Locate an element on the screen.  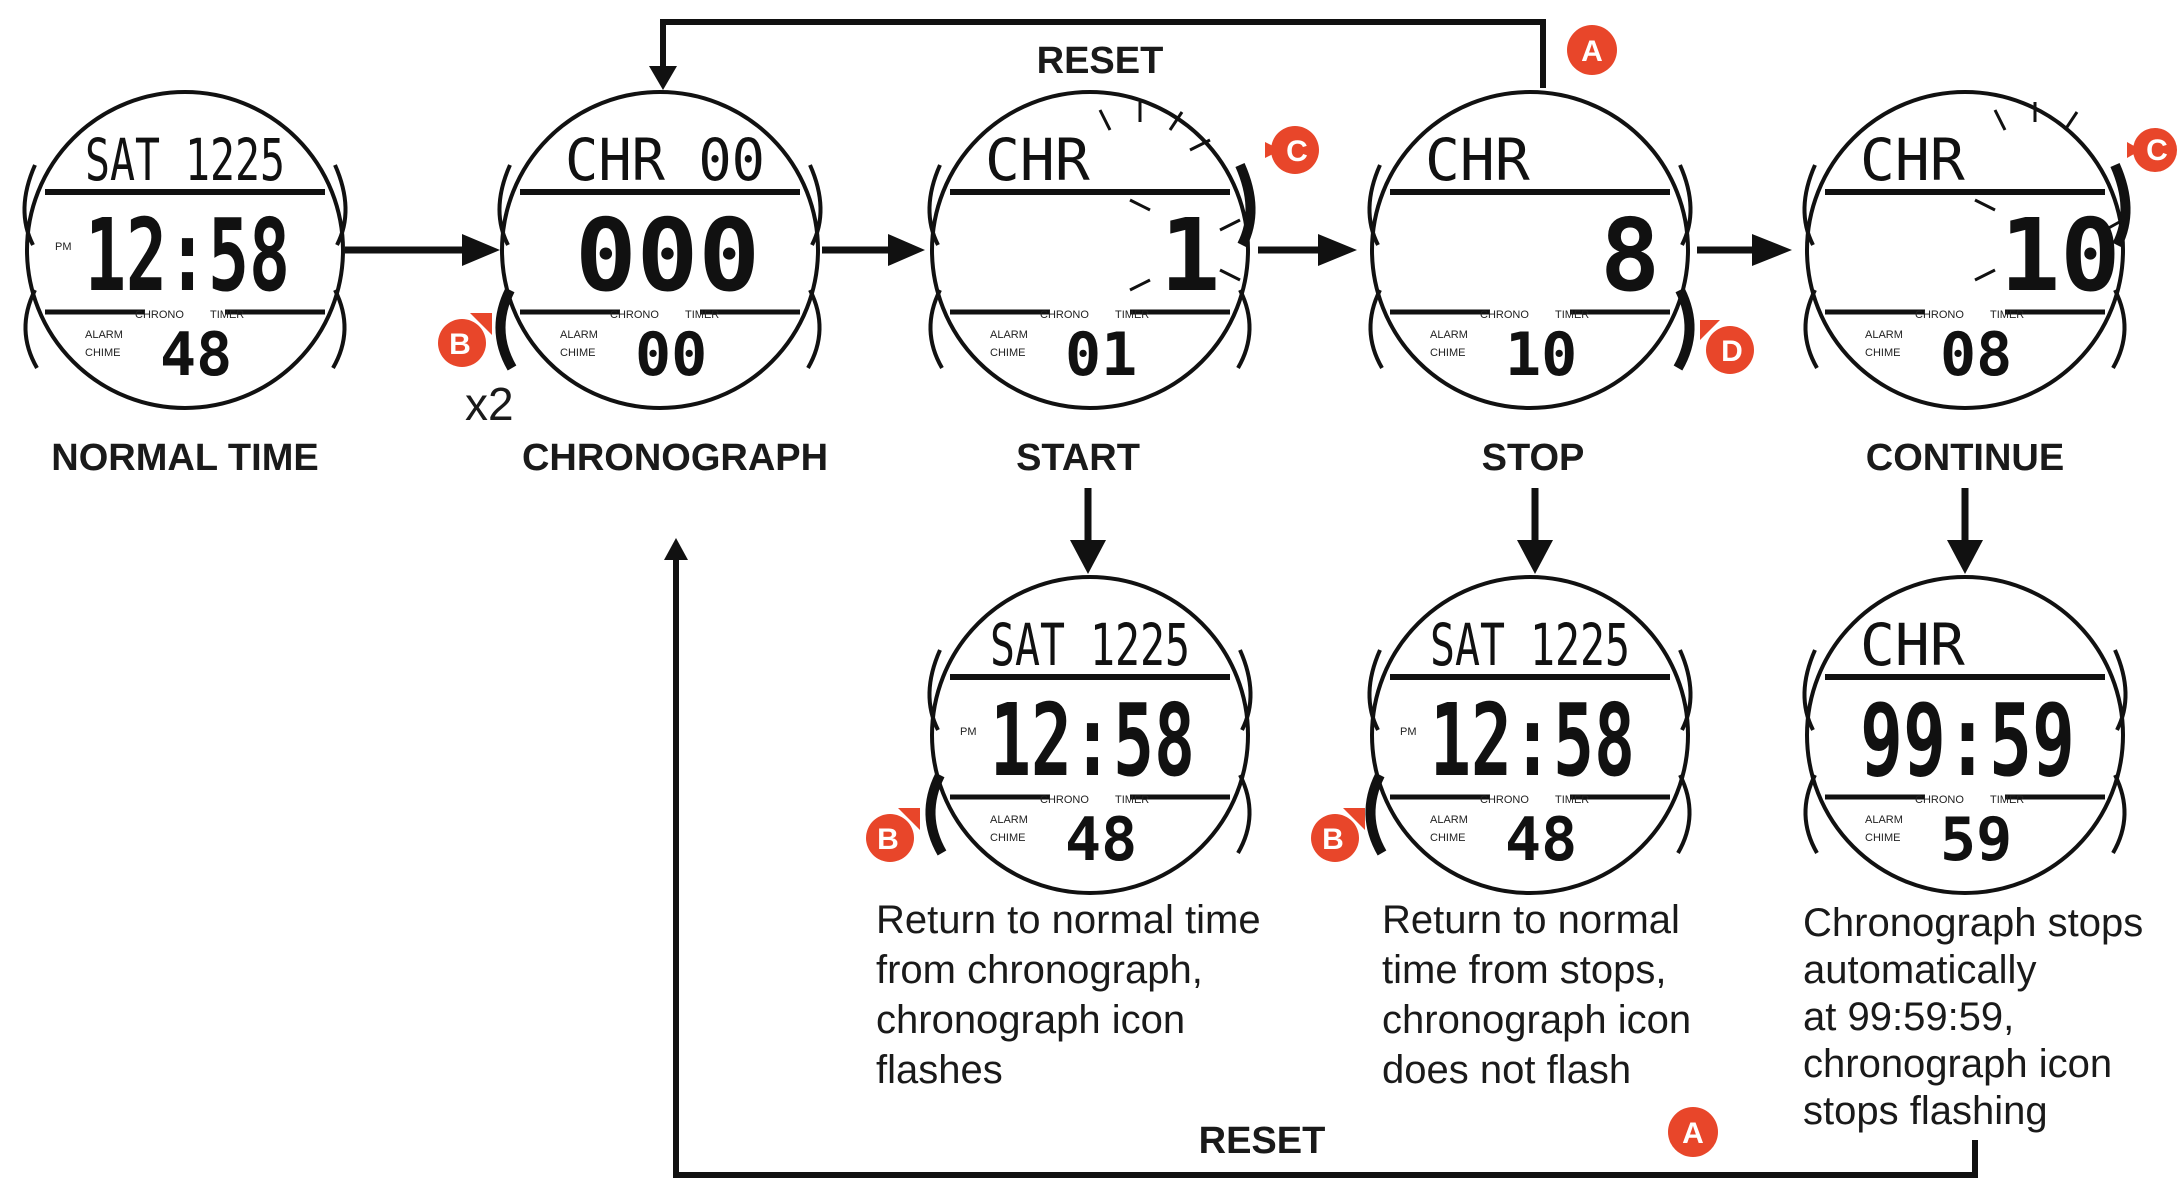
cont-main-display: 10 is located at coordinates (2060, 255).